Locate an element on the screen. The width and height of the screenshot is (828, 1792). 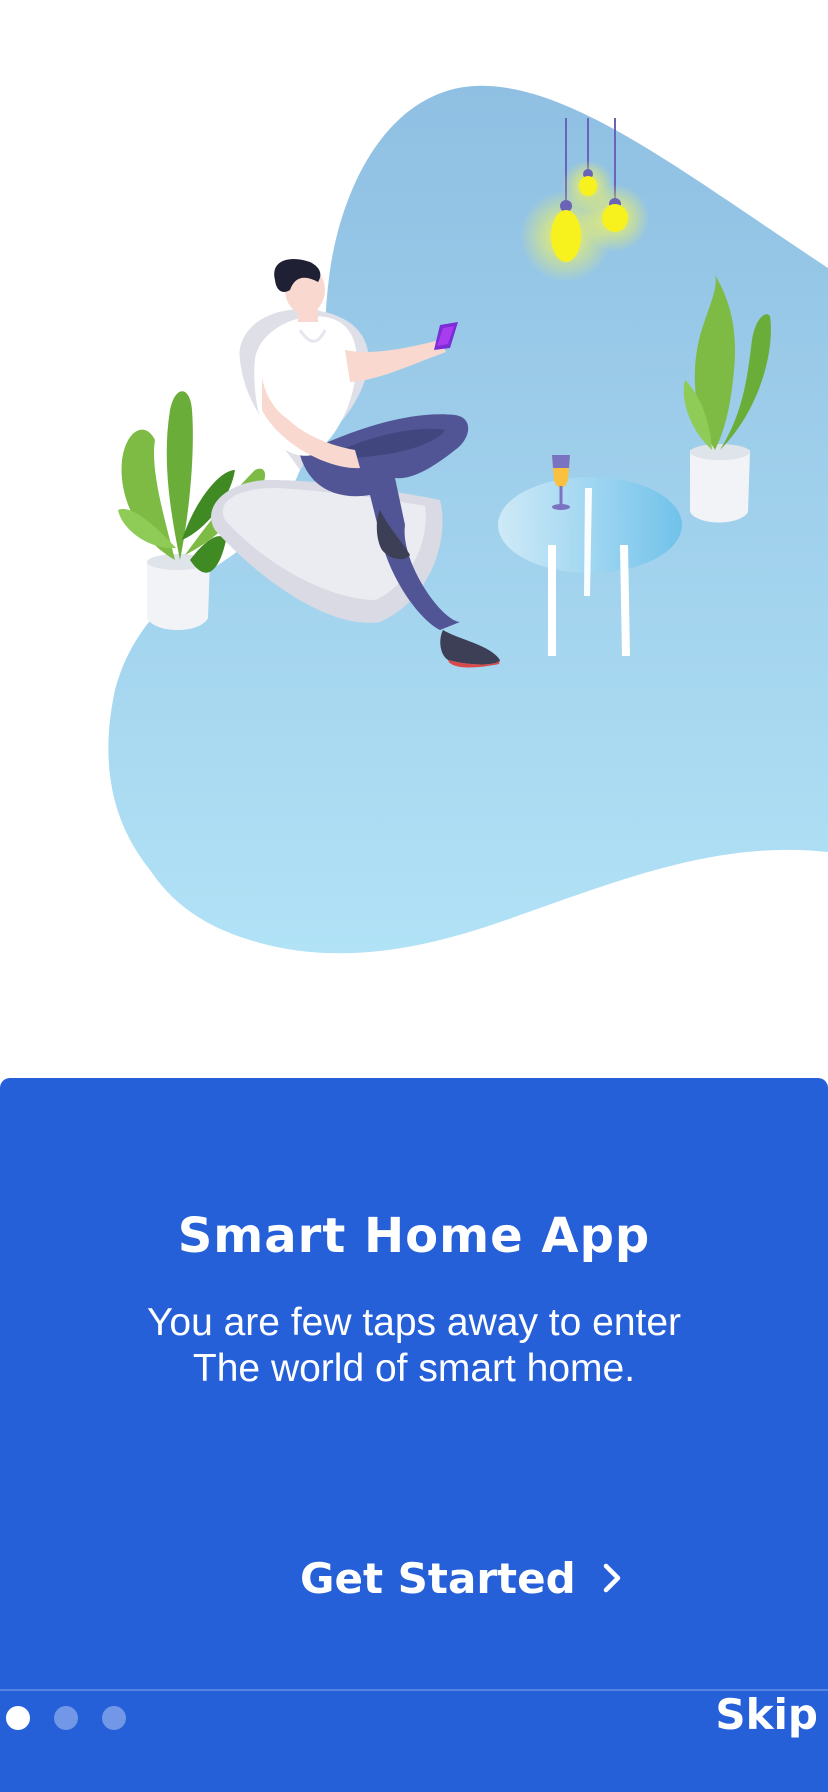
get-started-label: Get Started is located at coordinates (438, 1578).